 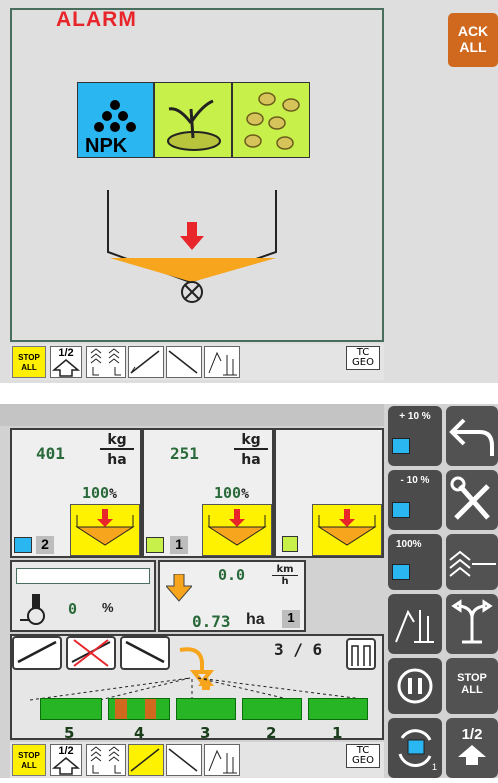 What do you see at coordinates (363, 756) in the screenshot?
I see `tc-geo-indicator-bottom: TC GEO` at bounding box center [363, 756].